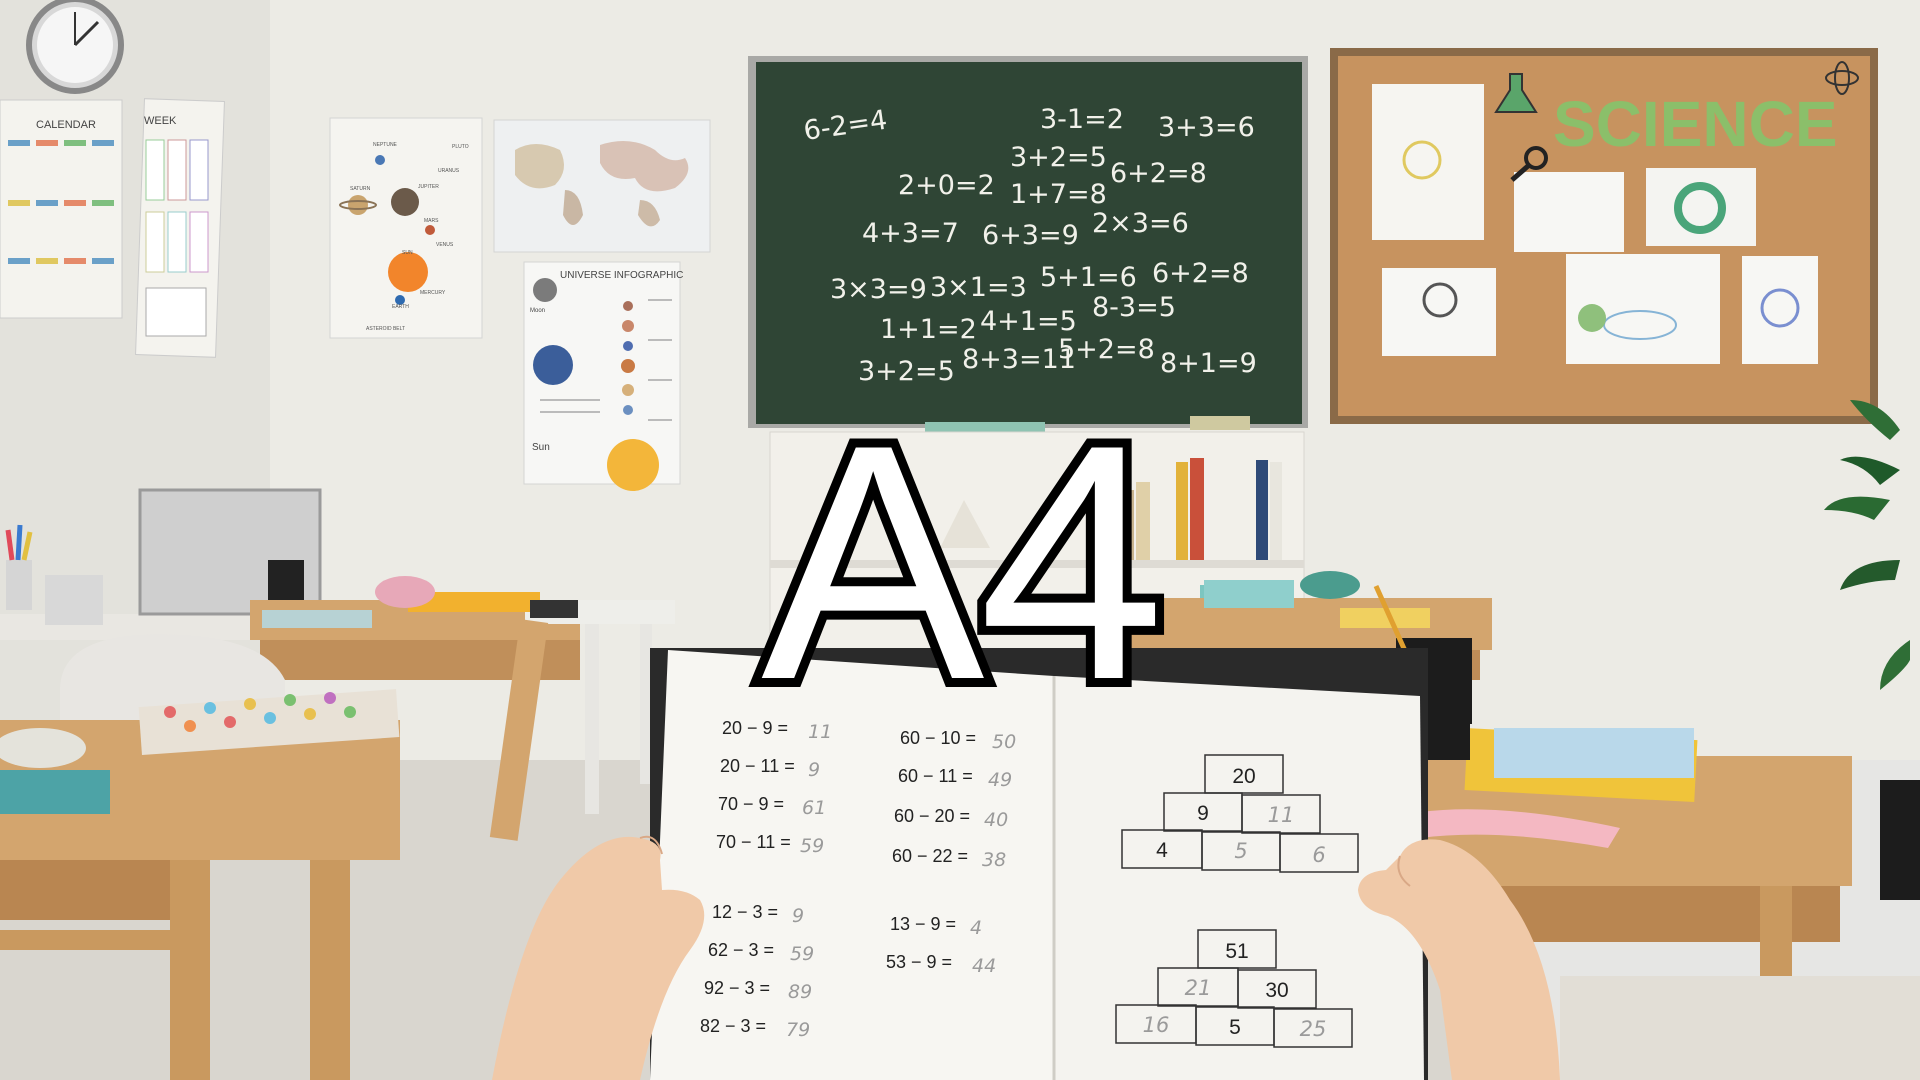 This screenshot has width=1920, height=1080. Describe the element at coordinates (1203, 813) in the screenshot. I see `pyramid-cell: 9` at that location.